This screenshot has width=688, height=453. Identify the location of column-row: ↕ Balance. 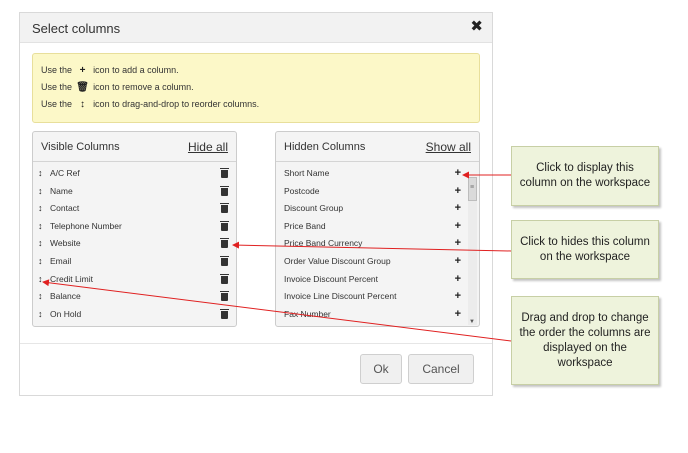
(134, 297).